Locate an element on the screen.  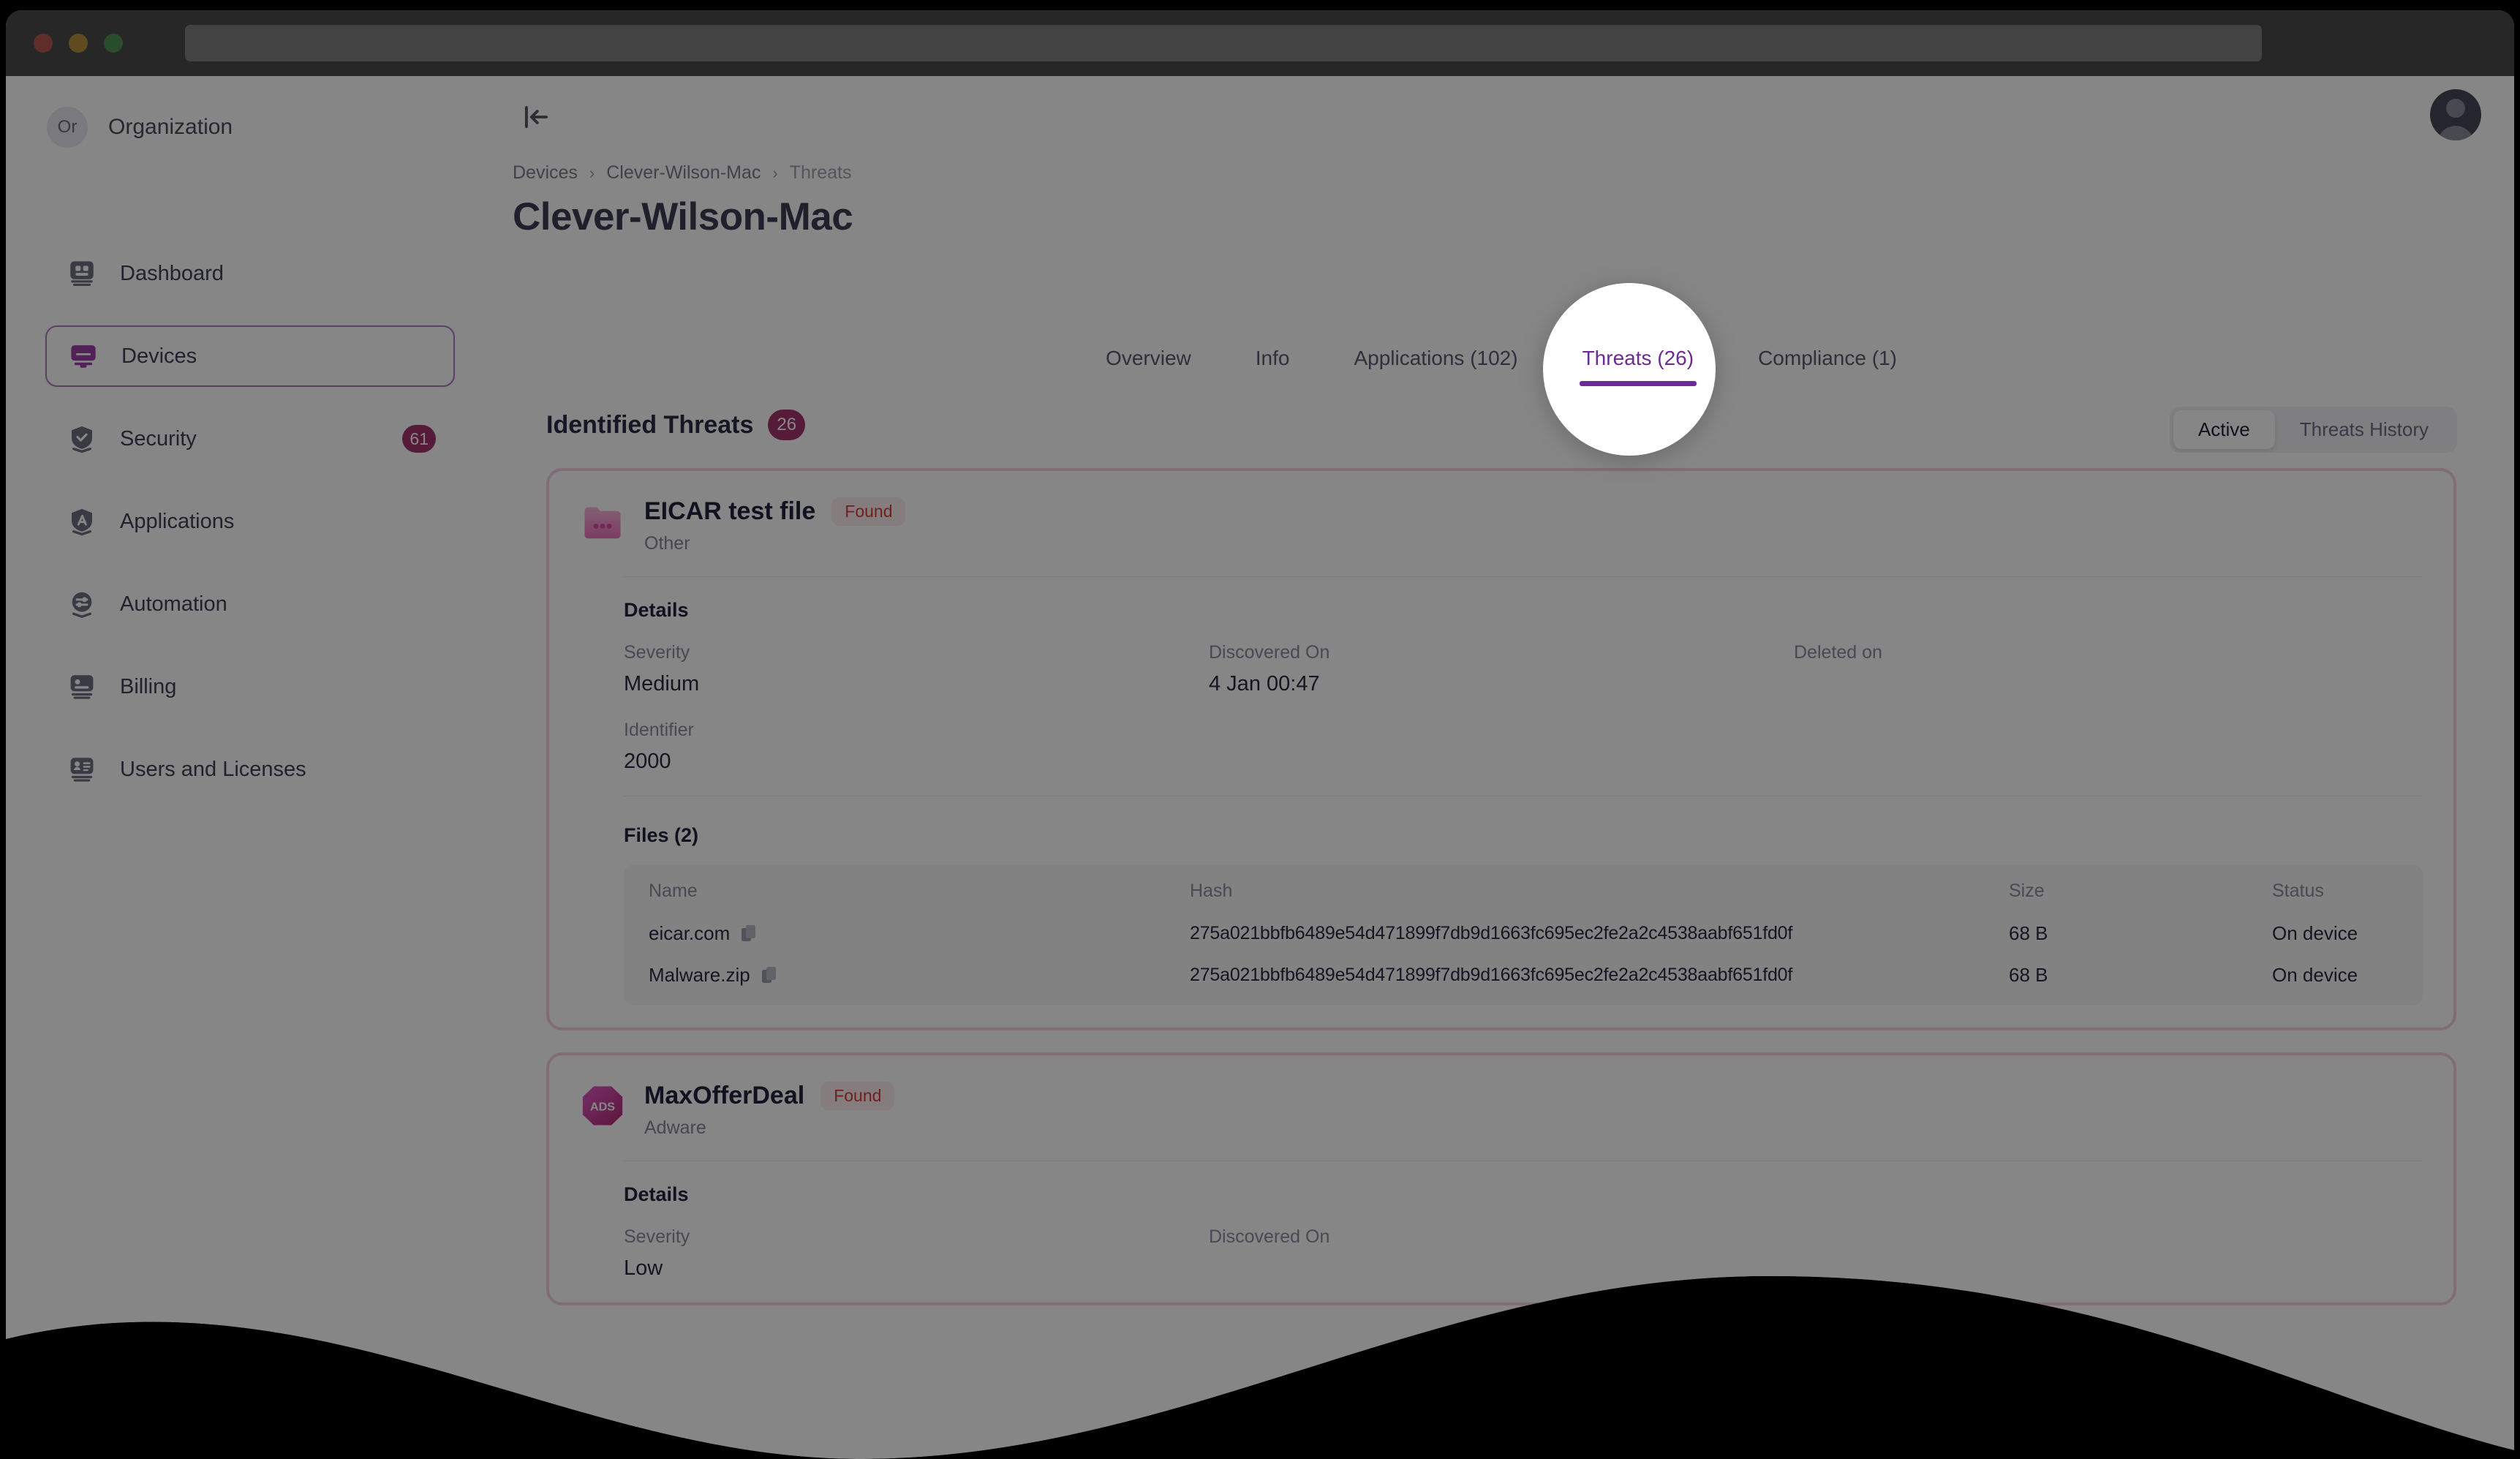
file-name-cell: eicar.com is located at coordinates (919, 934).